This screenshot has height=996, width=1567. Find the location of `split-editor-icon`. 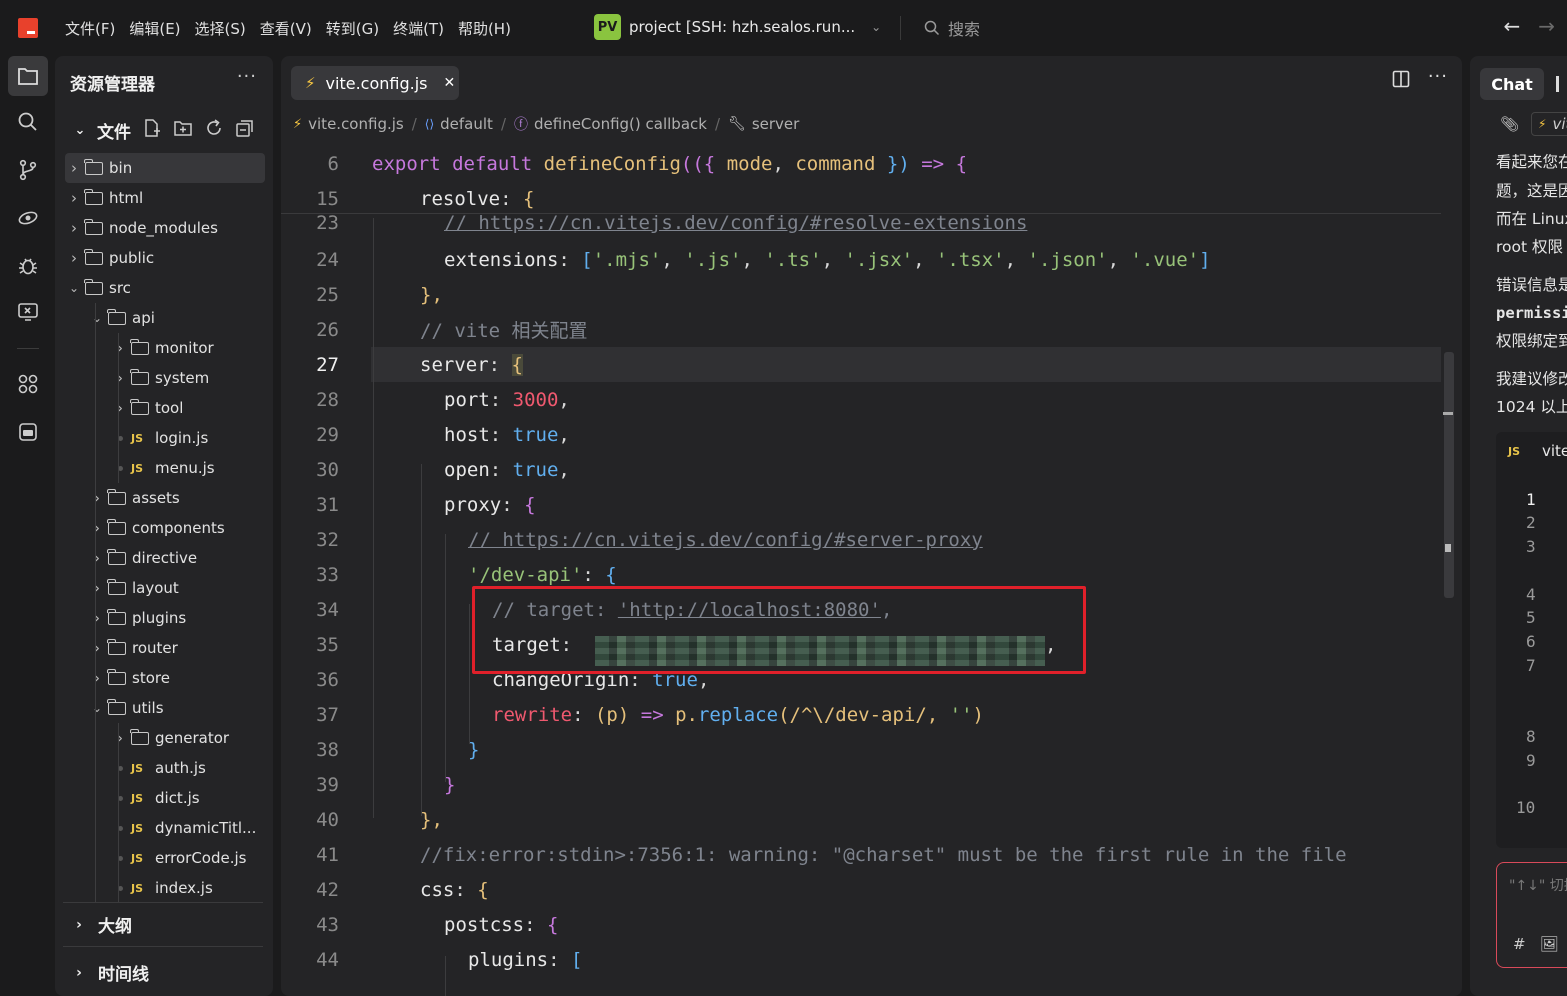

split-editor-icon is located at coordinates (1401, 79).